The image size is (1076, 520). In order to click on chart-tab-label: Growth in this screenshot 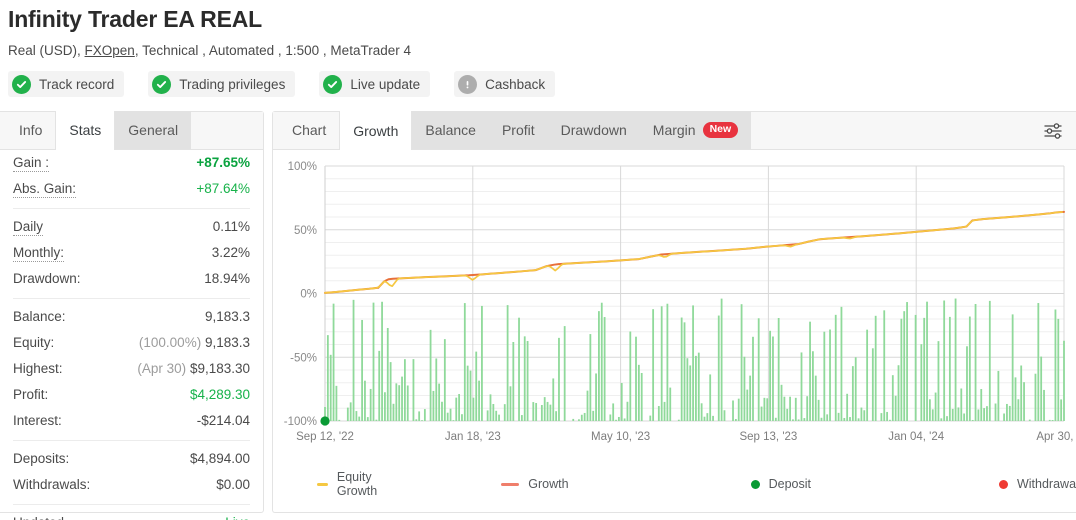, I will do `click(376, 130)`.